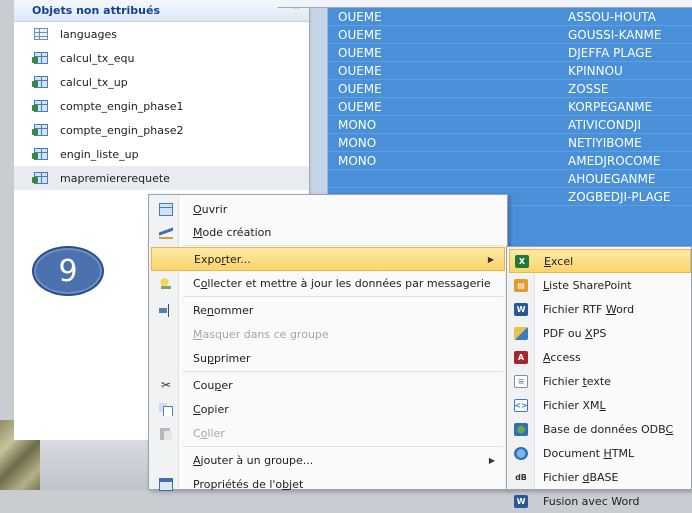  Describe the element at coordinates (610, 107) in the screenshot. I see `table-cell: KORPEGANME` at that location.